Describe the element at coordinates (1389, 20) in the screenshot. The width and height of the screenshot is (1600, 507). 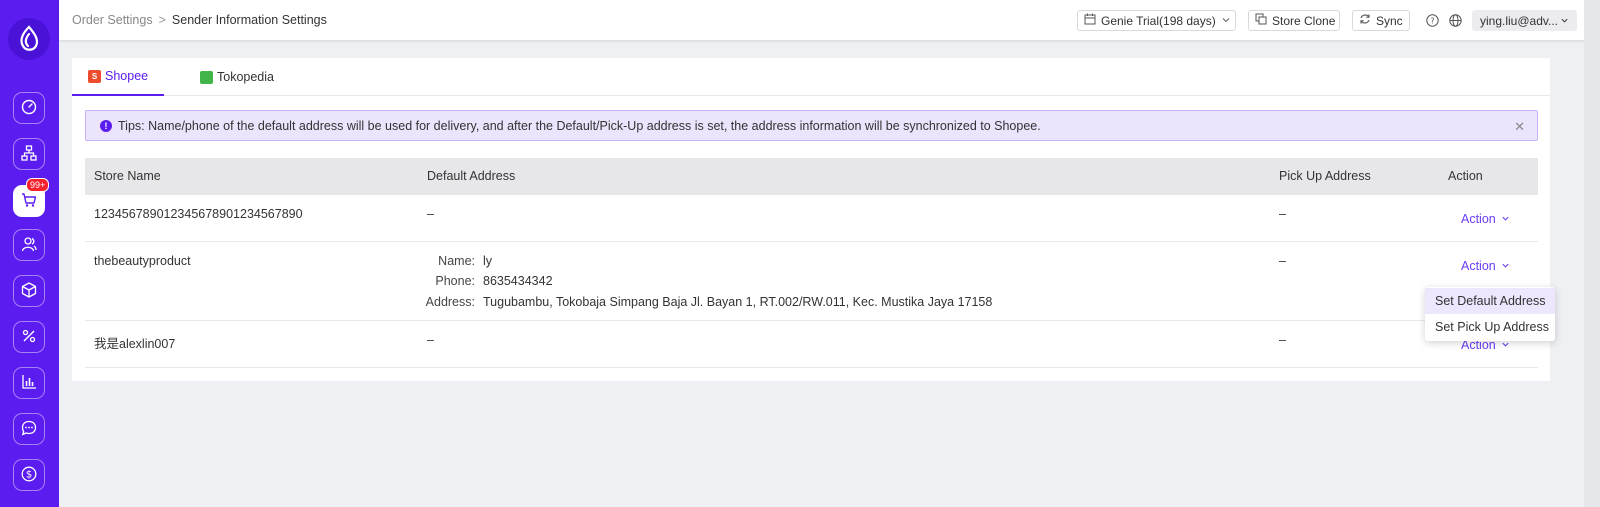
I see `sync-label: Sync` at that location.